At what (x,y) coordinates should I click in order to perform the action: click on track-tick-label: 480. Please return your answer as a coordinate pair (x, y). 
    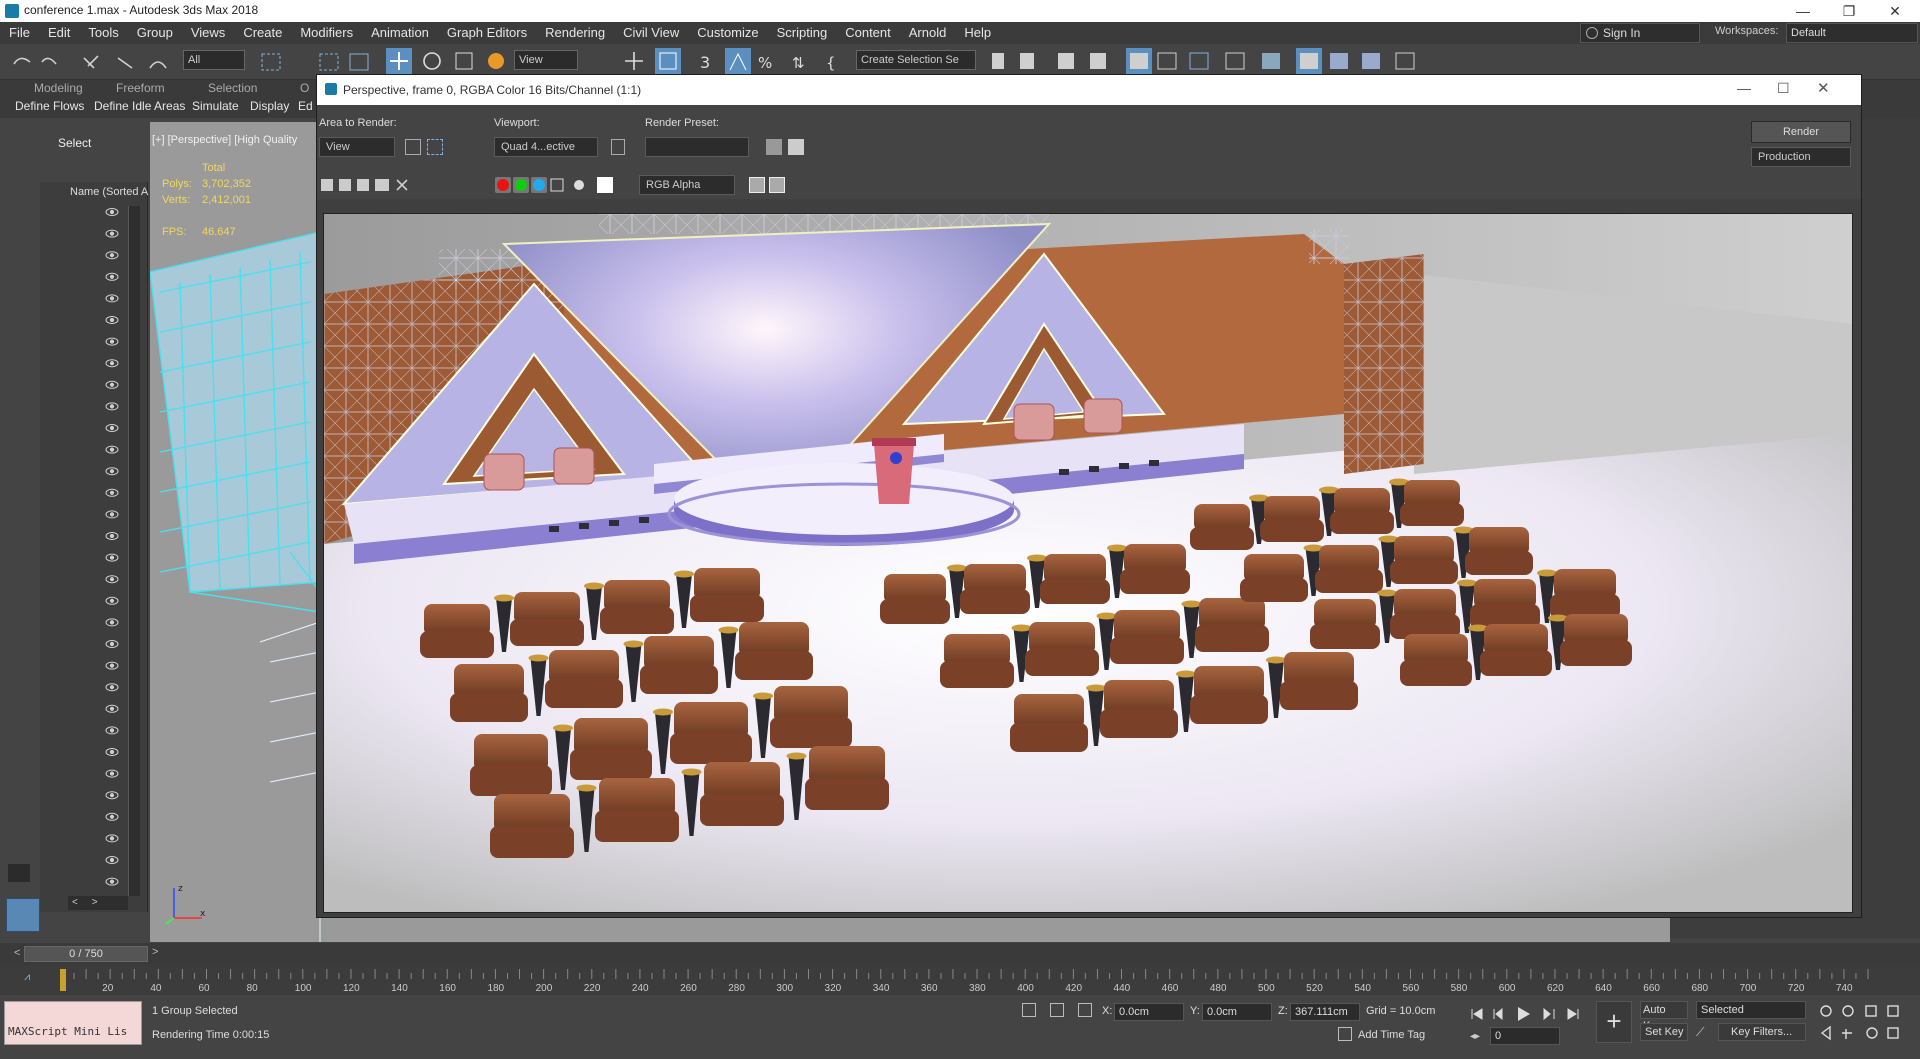
    Looking at the image, I should click on (1218, 988).